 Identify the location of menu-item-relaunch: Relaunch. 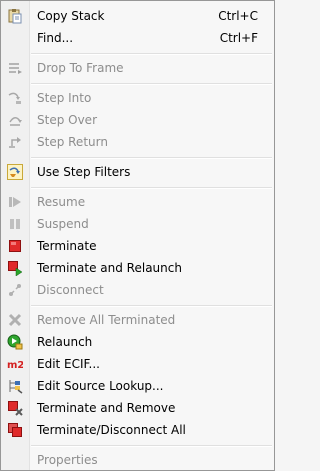
(137, 342).